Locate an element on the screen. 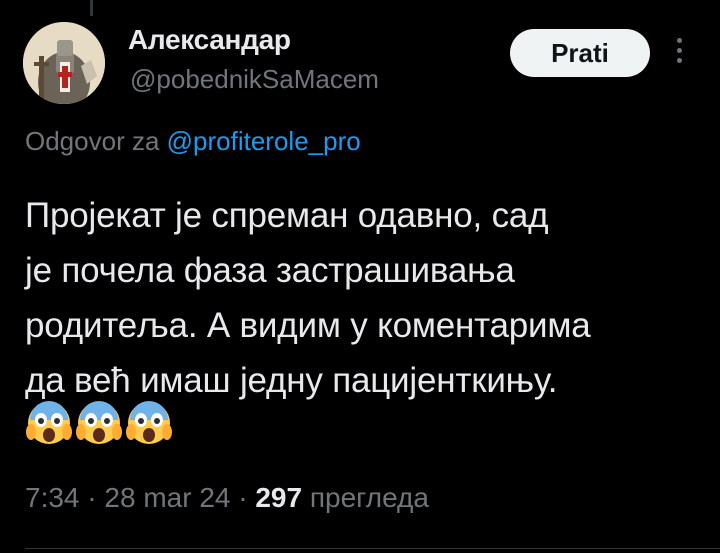 This screenshot has width=720, height=553. tweet-meta: 7:34 · 28 mar 24 · 297 прегледа is located at coordinates (227, 498).